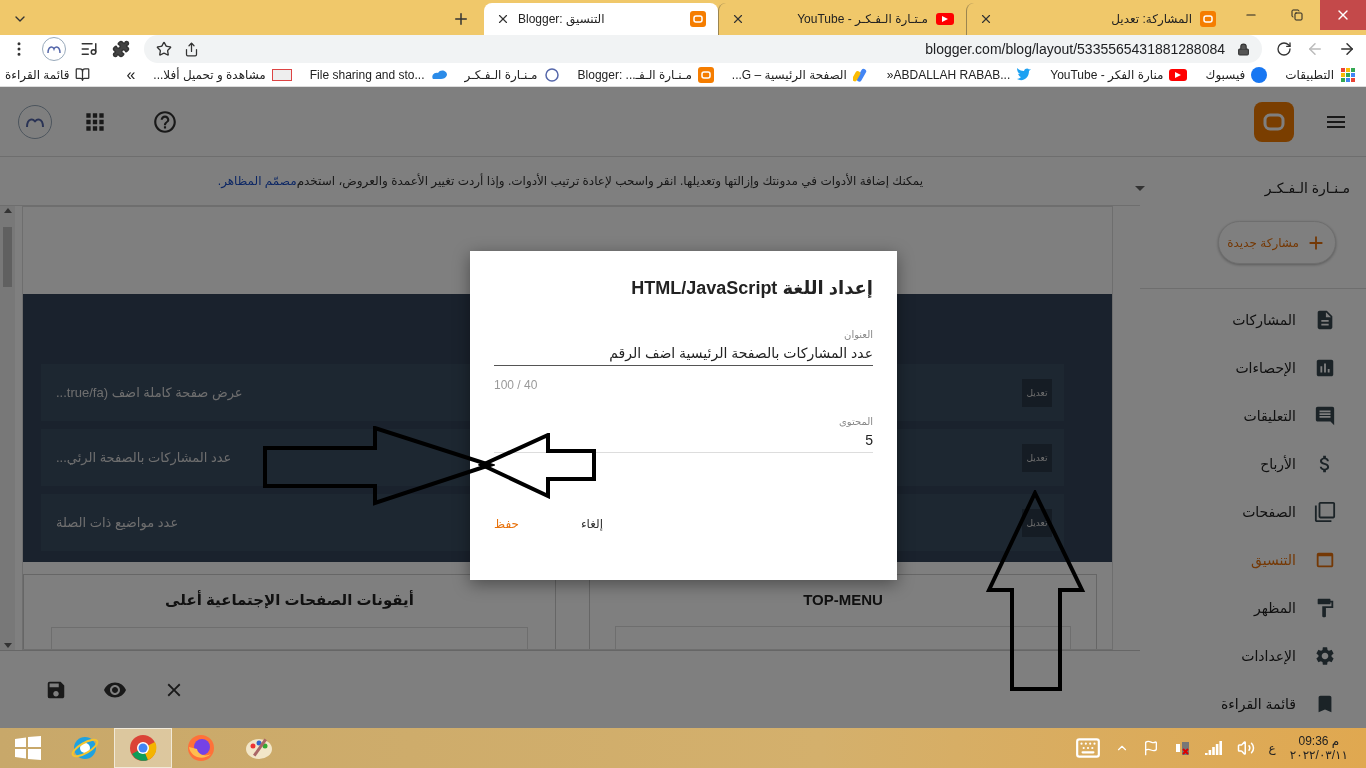  I want to click on info-text: يمكنك إضافة الأدوات في مدونتك وإزالتها وتعديلها. انقر واسحب لإعادة ترتيب الأدوات. وإذا أردت تغيير الأعمدة والعروض، استخدممصمّم المظاهر., so click(570, 181).